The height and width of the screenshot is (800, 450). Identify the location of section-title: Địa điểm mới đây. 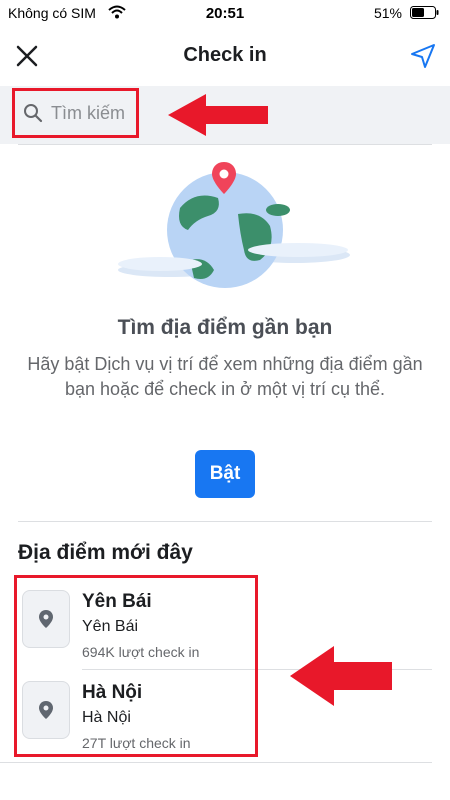
(105, 552).